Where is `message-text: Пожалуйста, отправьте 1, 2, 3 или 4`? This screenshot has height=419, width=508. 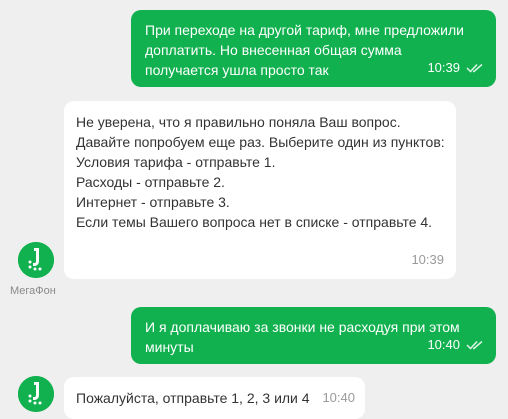 message-text: Пожалуйста, отправьте 1, 2, 3 или 4 is located at coordinates (193, 398).